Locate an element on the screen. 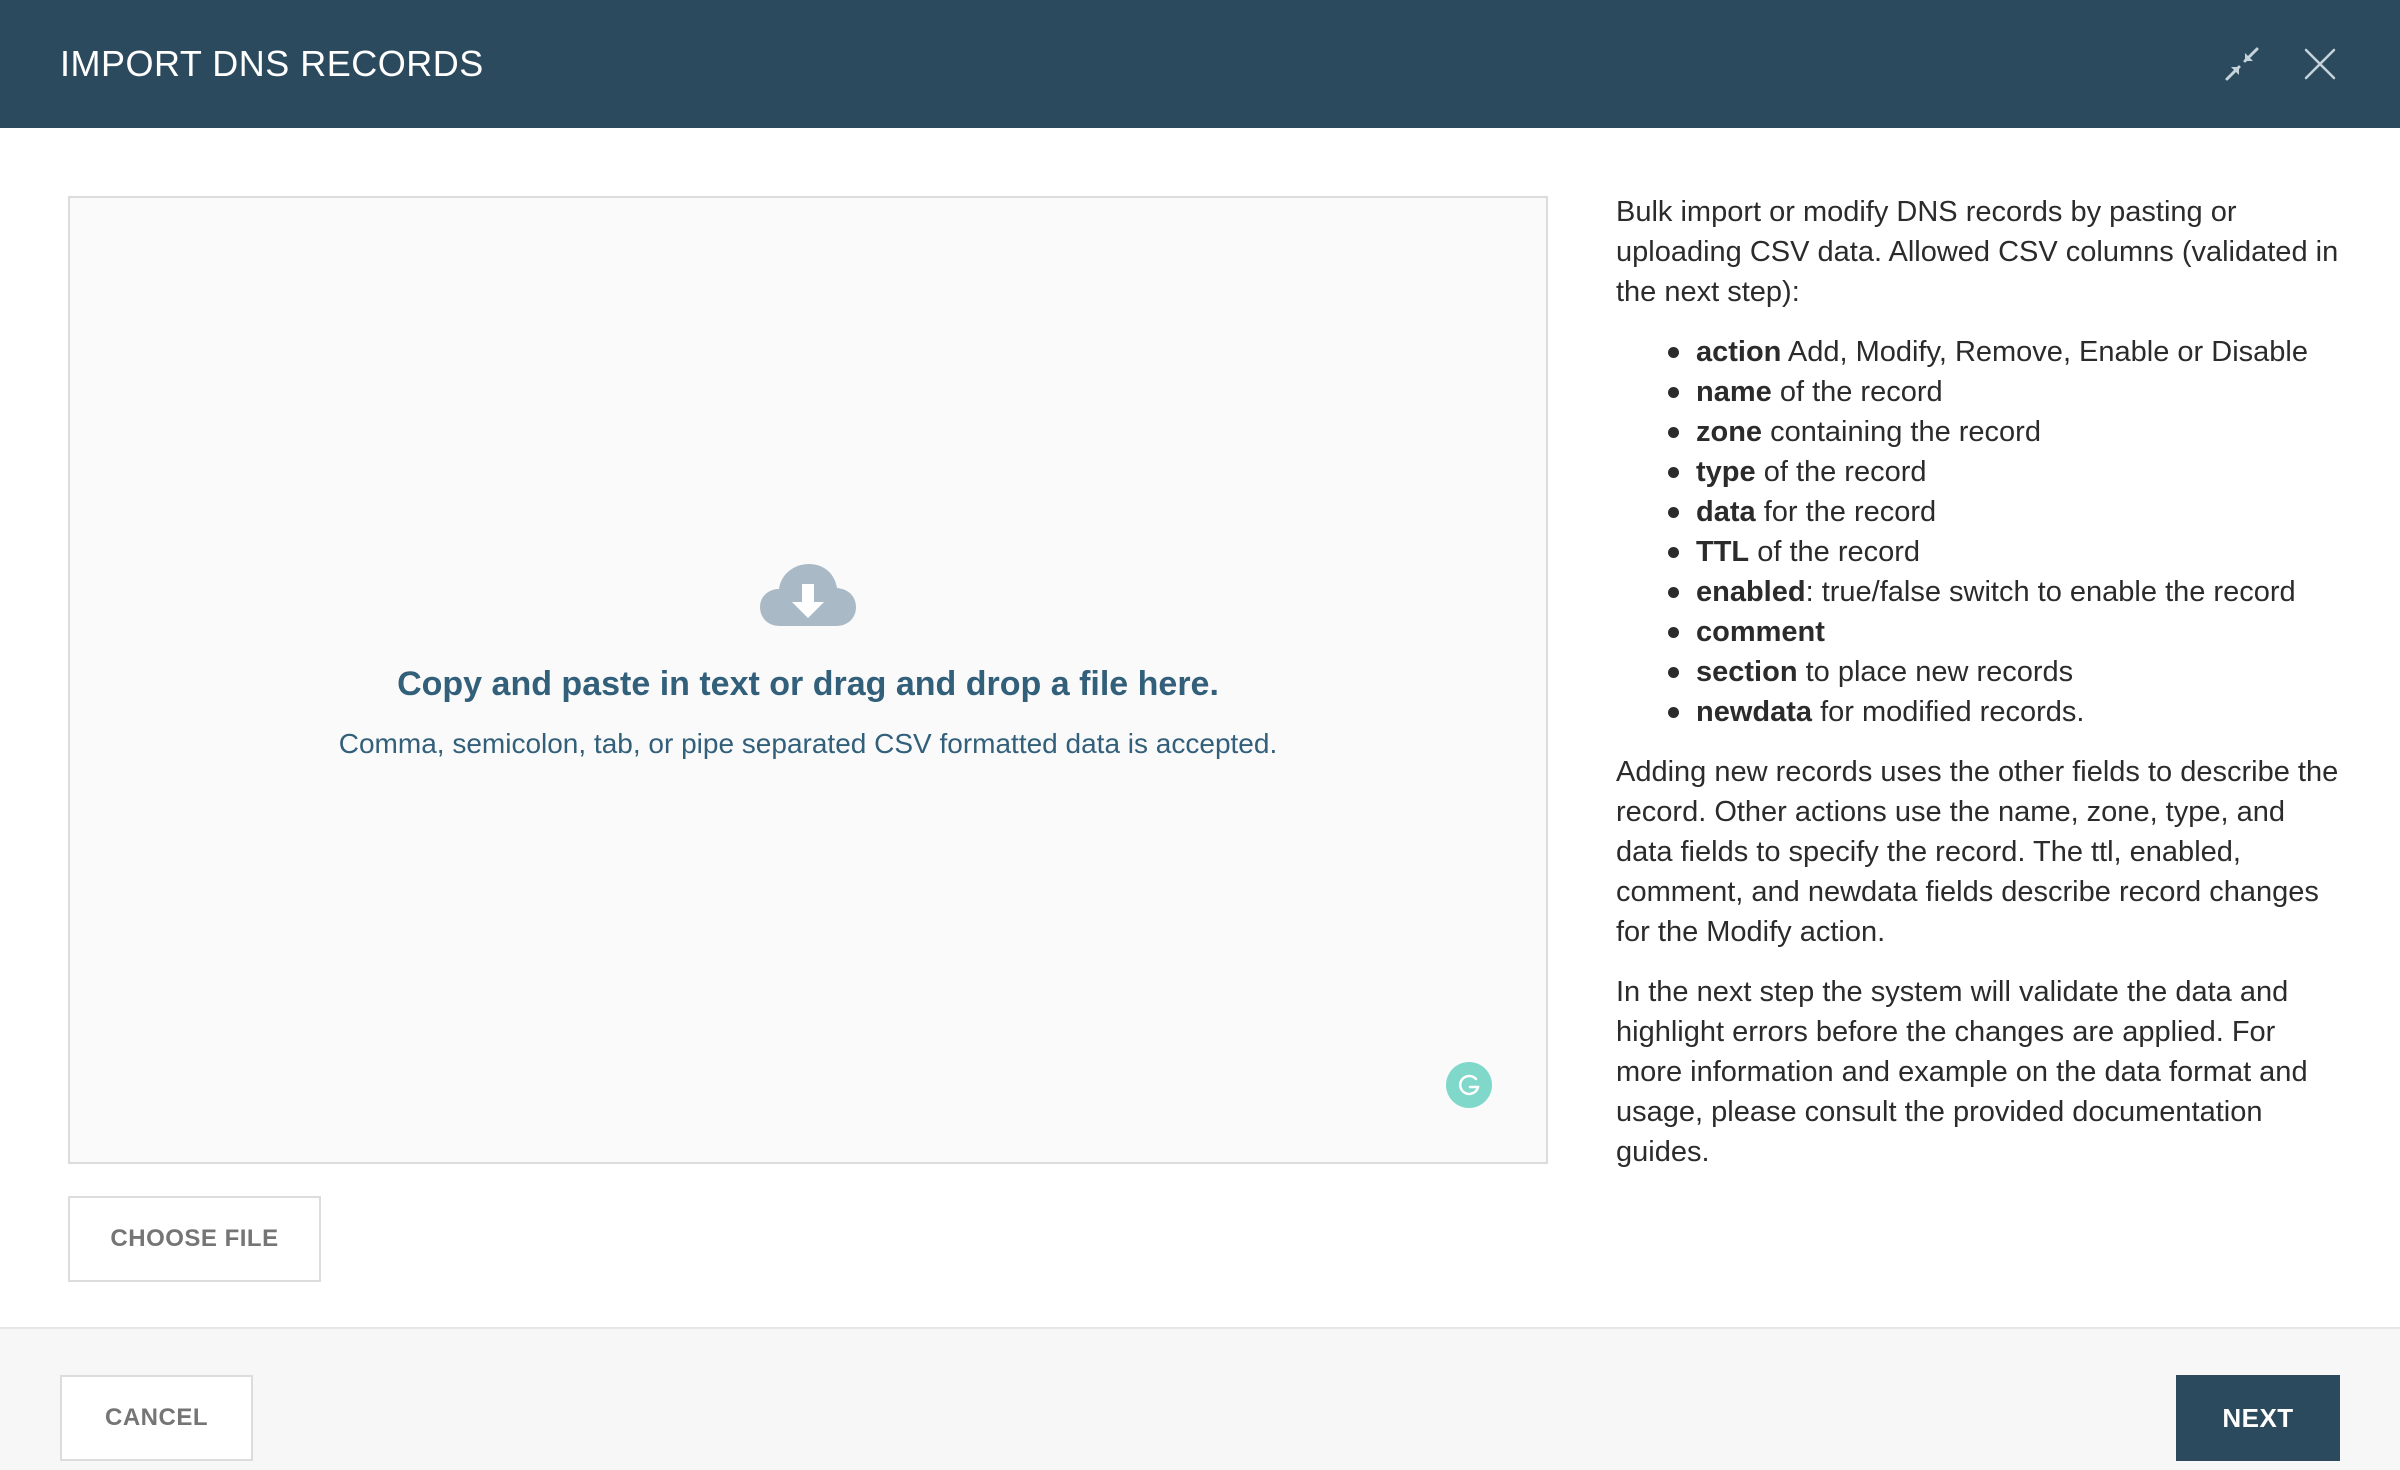  close-icon is located at coordinates (2320, 64).